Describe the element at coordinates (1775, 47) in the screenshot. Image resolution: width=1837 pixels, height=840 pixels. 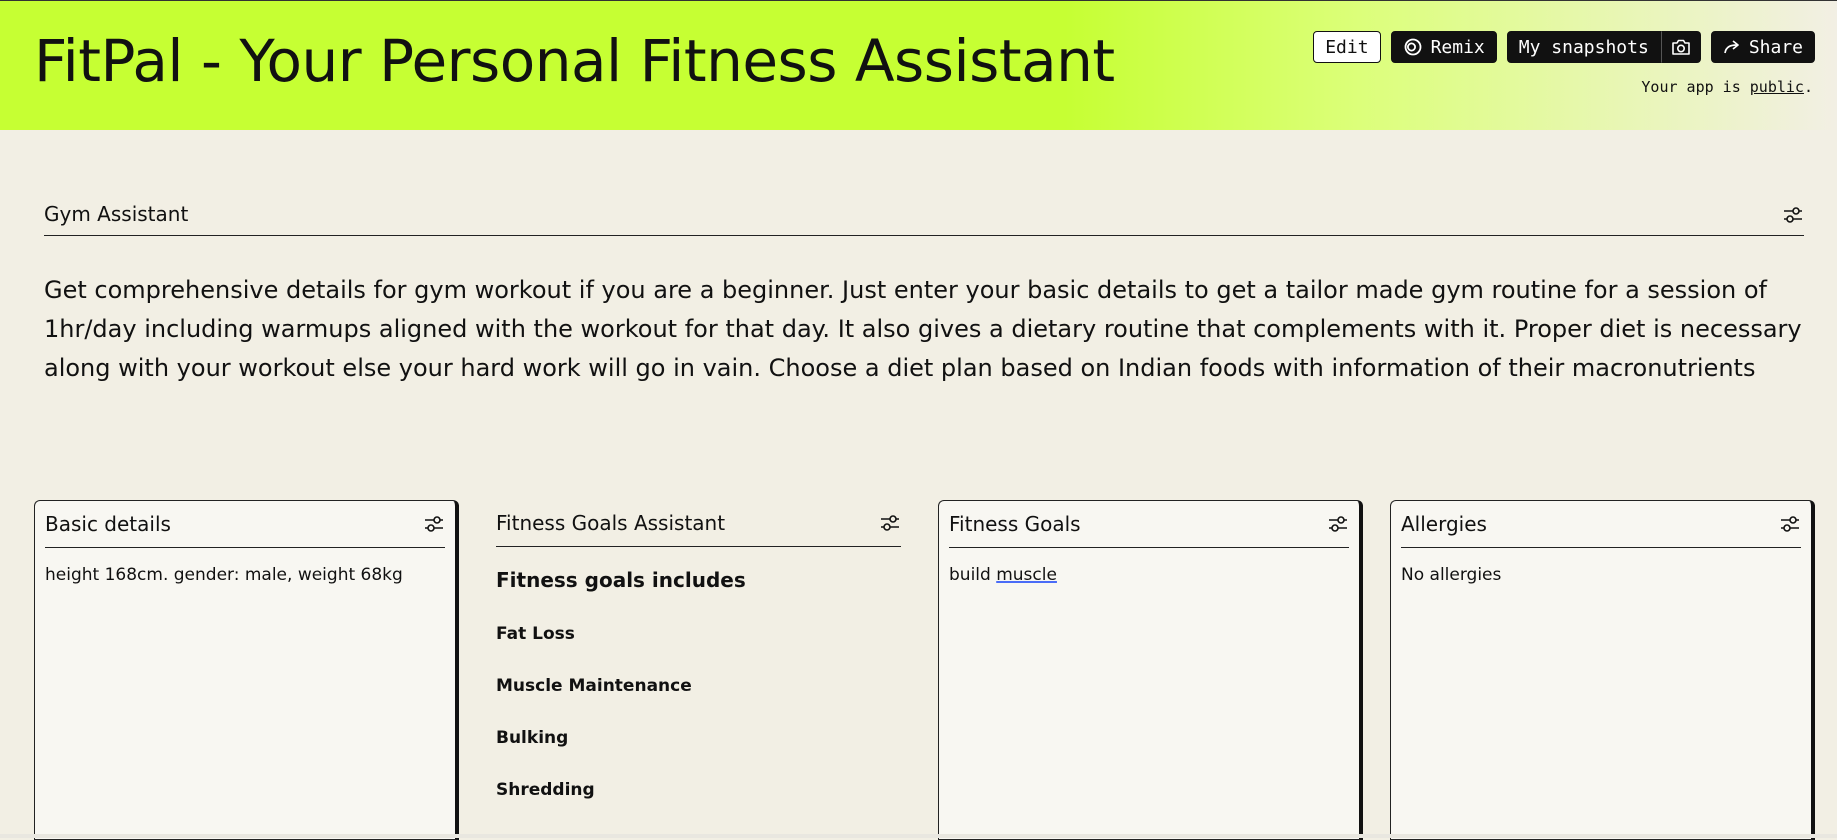
I see `share-button-label: Share` at that location.